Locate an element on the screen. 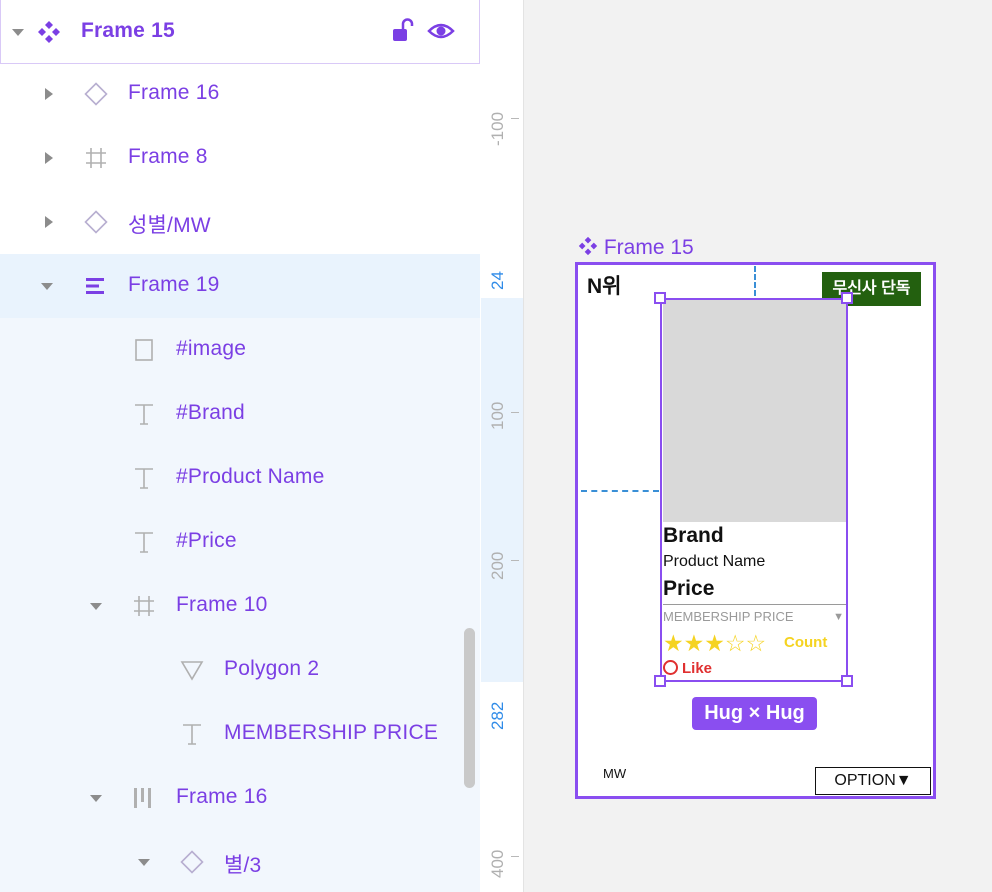 Image resolution: width=992 pixels, height=892 pixels. resize-handle-bottom-left is located at coordinates (660, 681).